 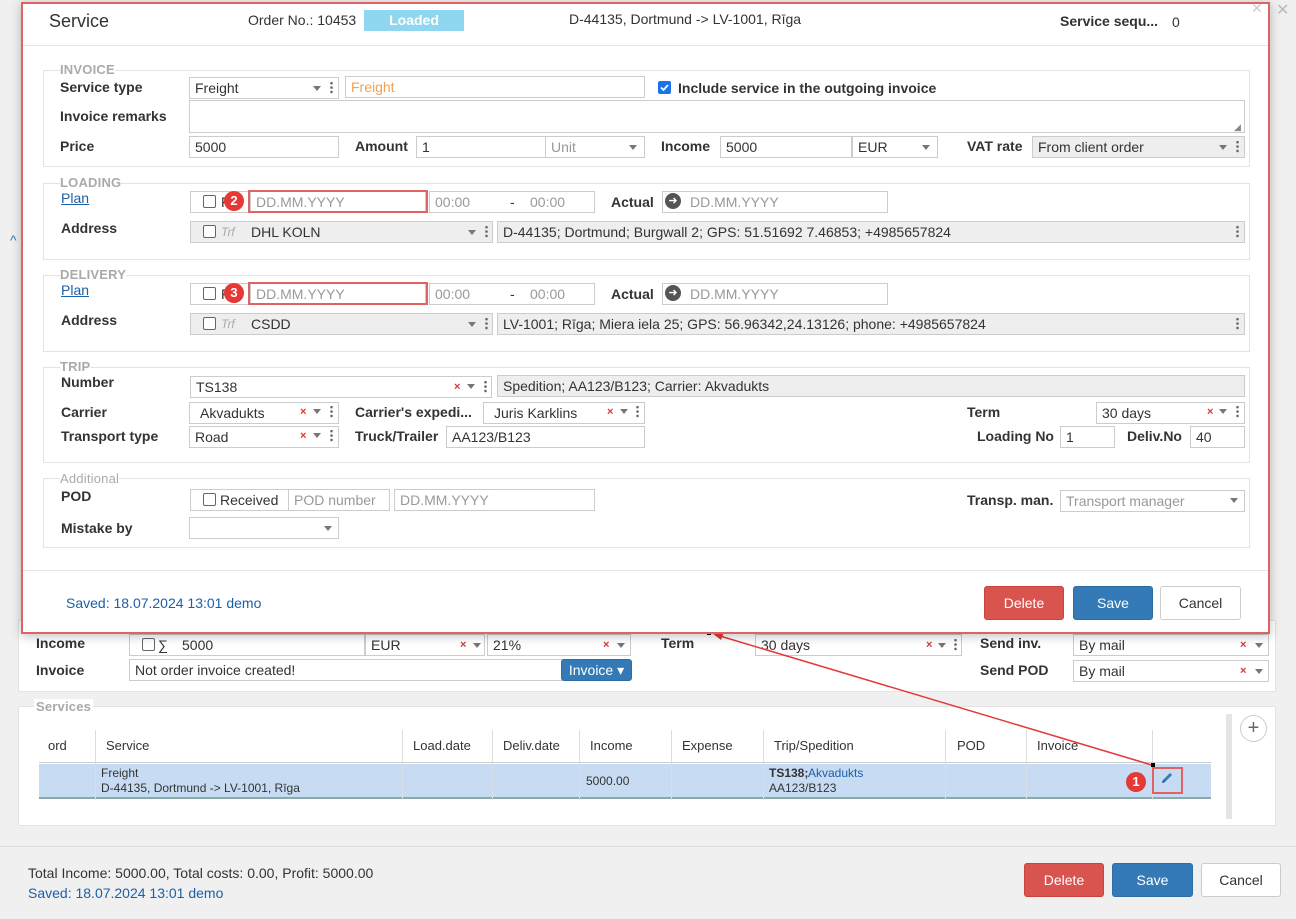 What do you see at coordinates (211, 147) in the screenshot?
I see `price-value: 5000` at bounding box center [211, 147].